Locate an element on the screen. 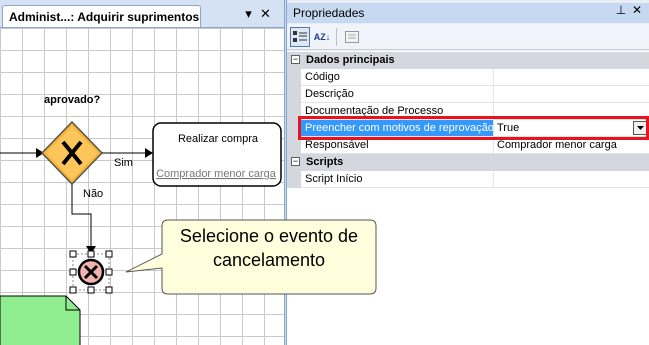 The width and height of the screenshot is (649, 345). property-name: Código is located at coordinates (397, 77).